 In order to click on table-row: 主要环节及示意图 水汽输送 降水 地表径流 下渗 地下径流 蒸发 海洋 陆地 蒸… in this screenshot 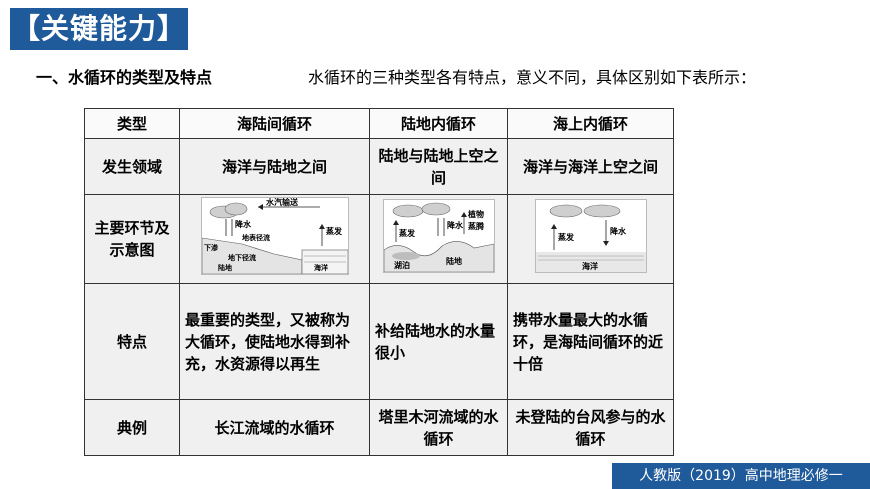, I will do `click(379, 239)`.